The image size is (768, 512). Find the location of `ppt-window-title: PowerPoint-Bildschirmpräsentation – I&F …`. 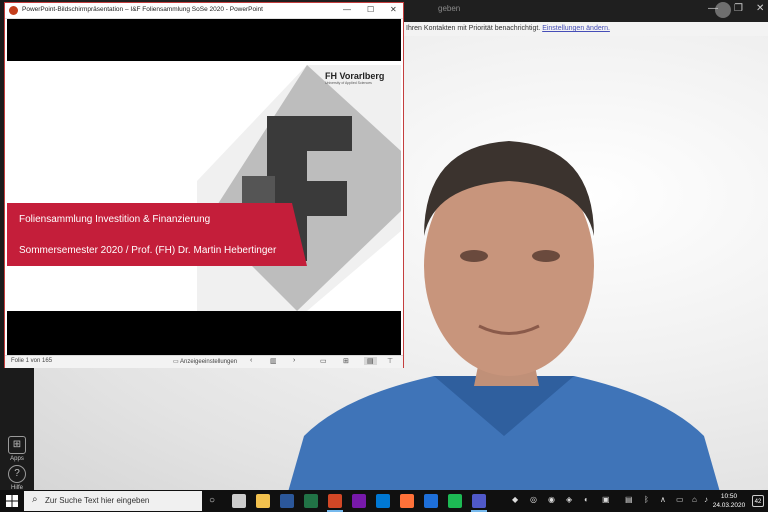

ppt-window-title: PowerPoint-Bildschirmpräsentation – I&F … is located at coordinates (142, 9).